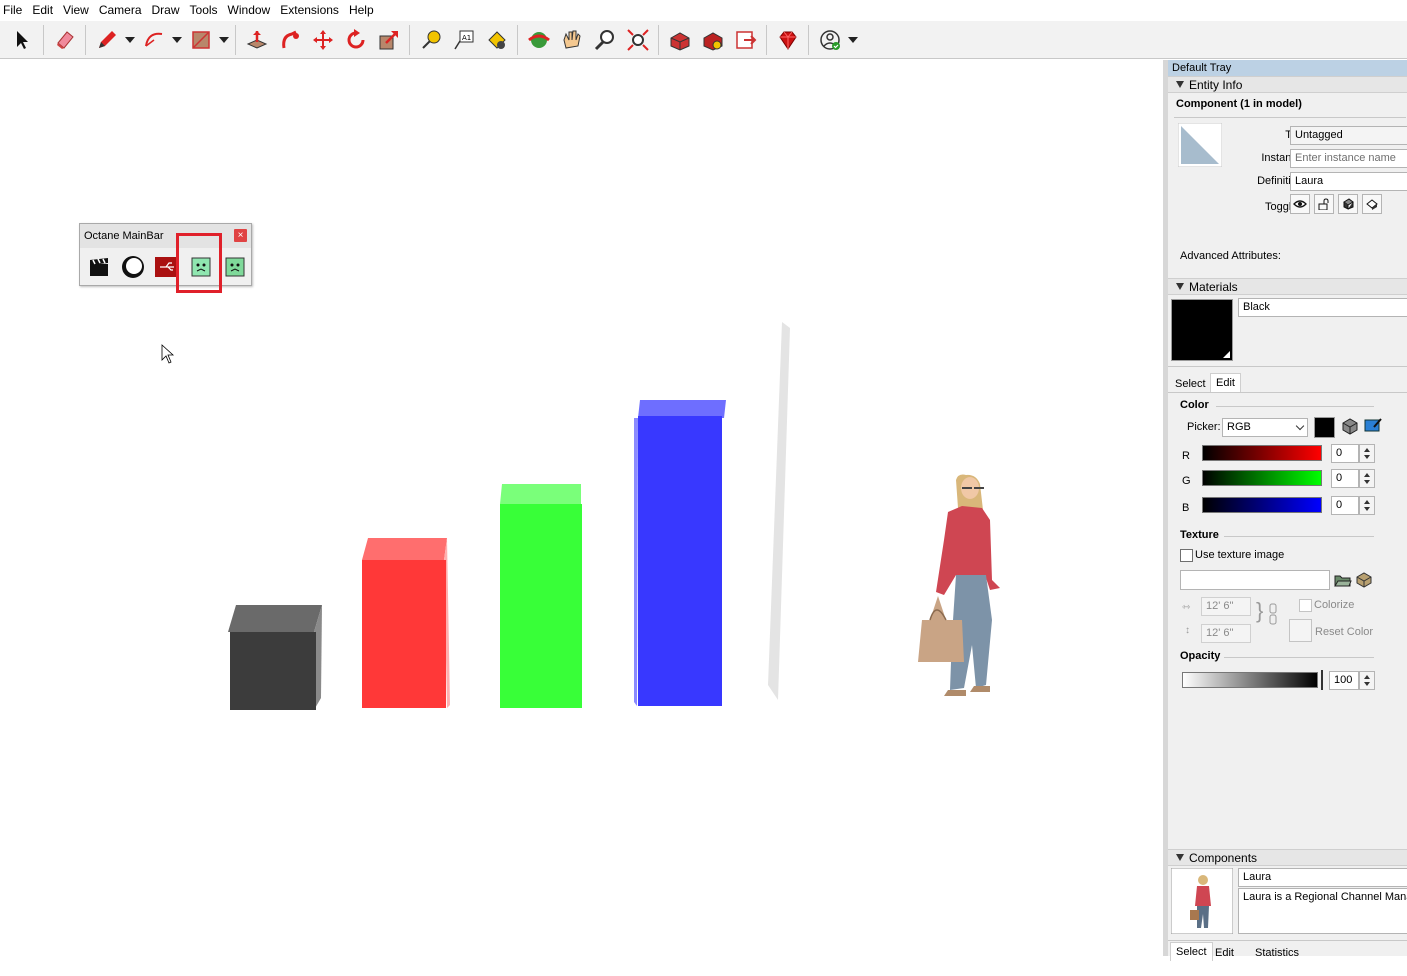  What do you see at coordinates (99, 267) in the screenshot?
I see `clapperboard-icon` at bounding box center [99, 267].